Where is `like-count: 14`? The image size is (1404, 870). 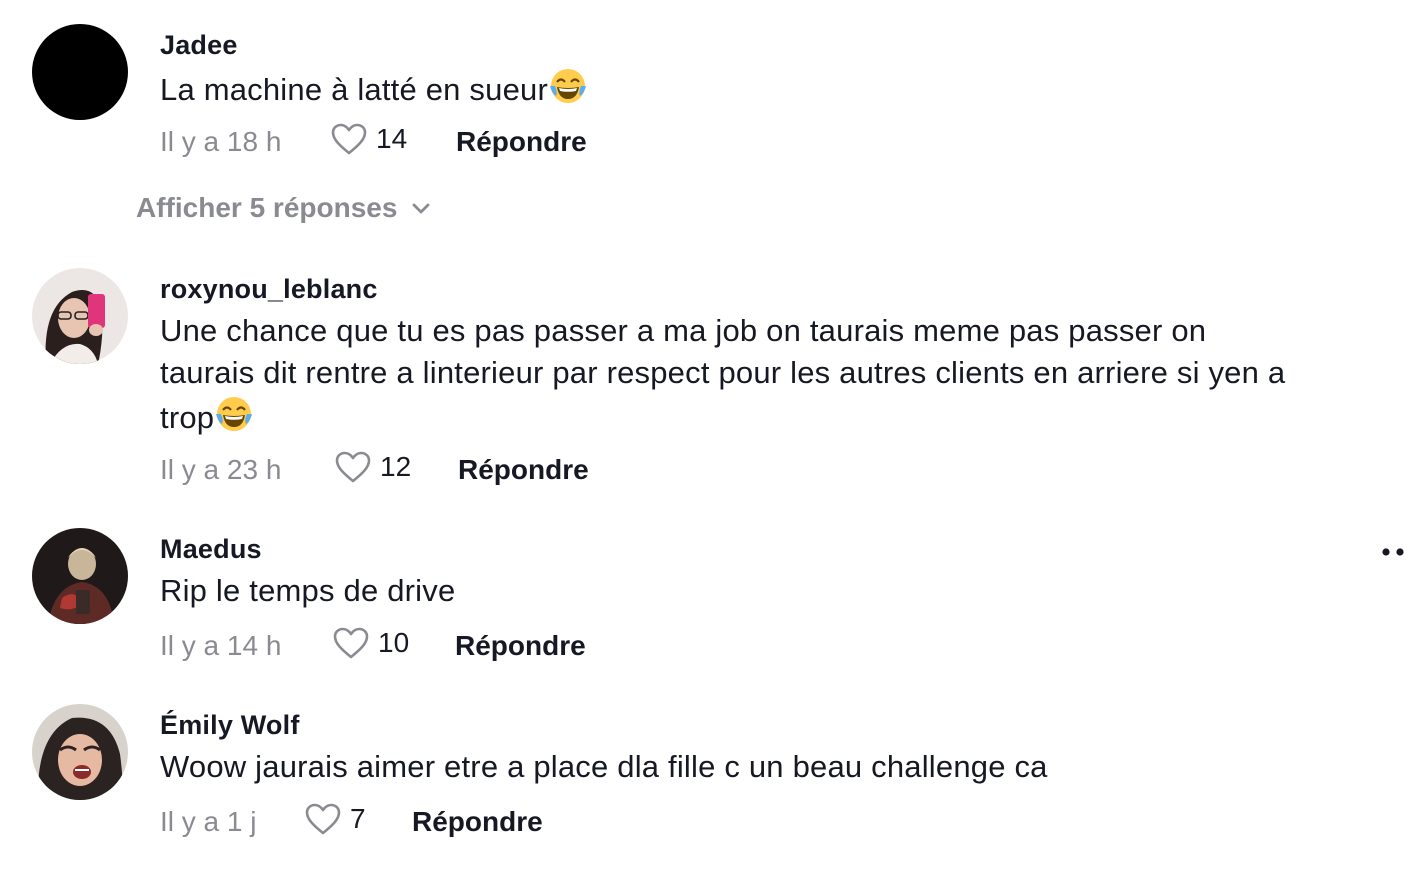
like-count: 14 is located at coordinates (392, 138).